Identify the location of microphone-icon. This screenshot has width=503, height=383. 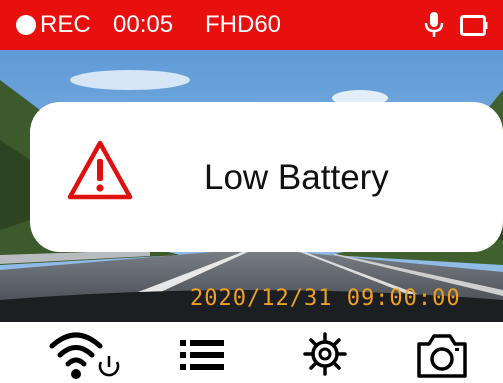
(434, 25).